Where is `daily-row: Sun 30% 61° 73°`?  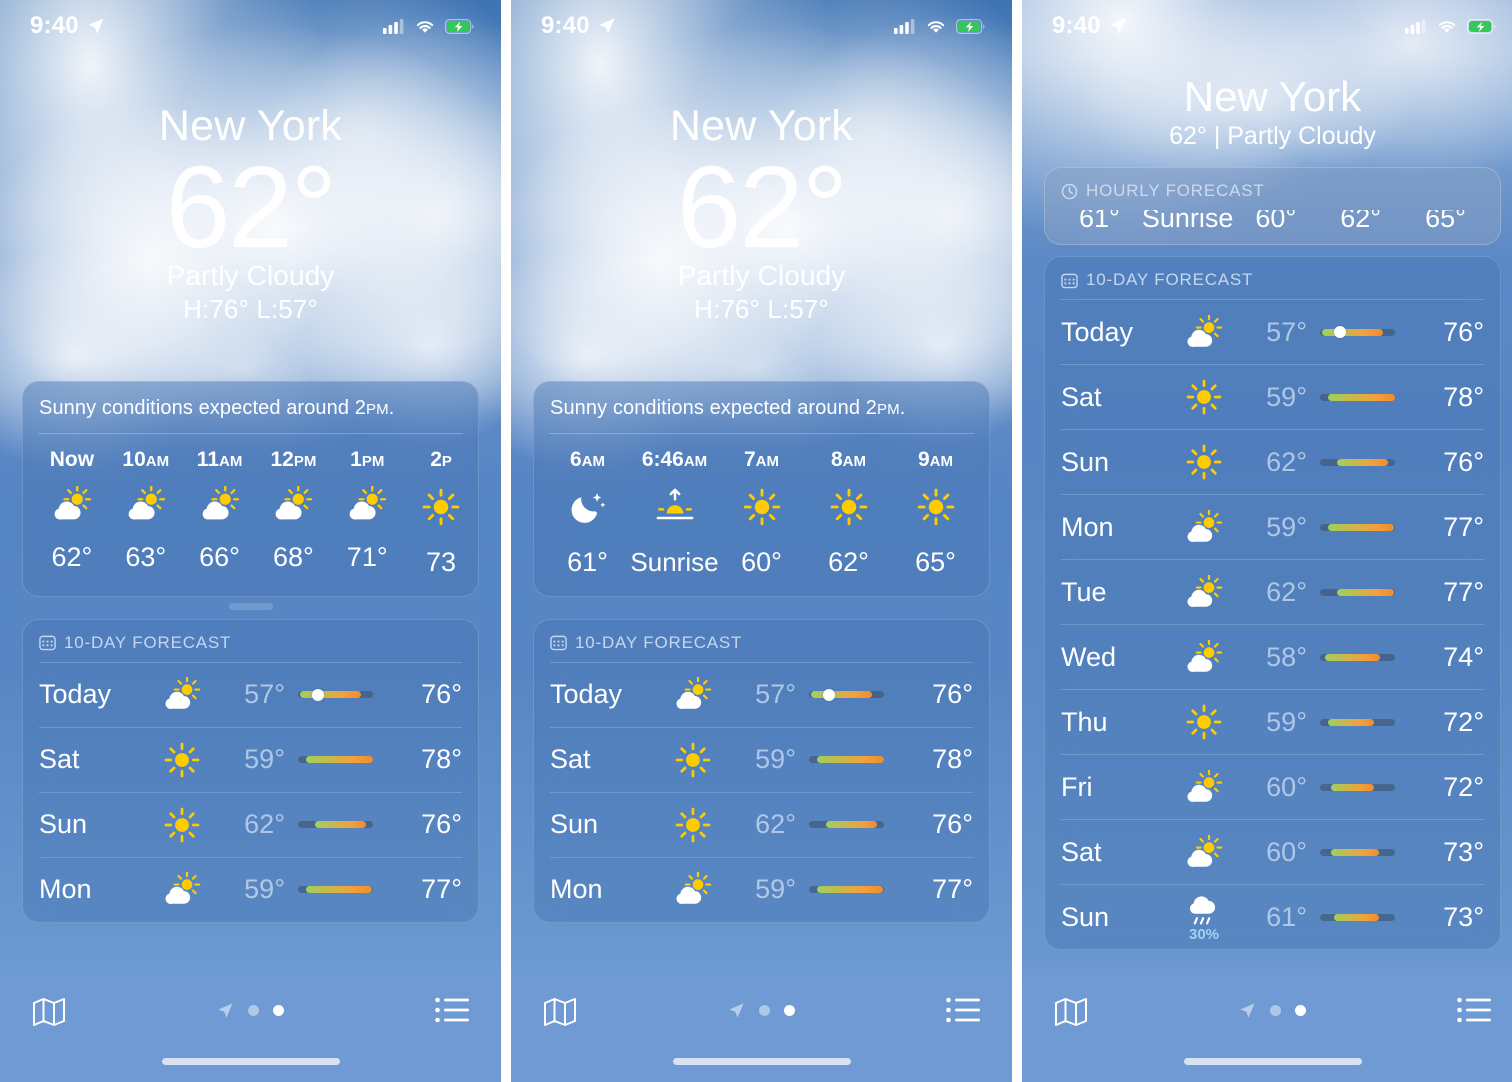
daily-row: Sun 30% 61° 73° is located at coordinates (1272, 916).